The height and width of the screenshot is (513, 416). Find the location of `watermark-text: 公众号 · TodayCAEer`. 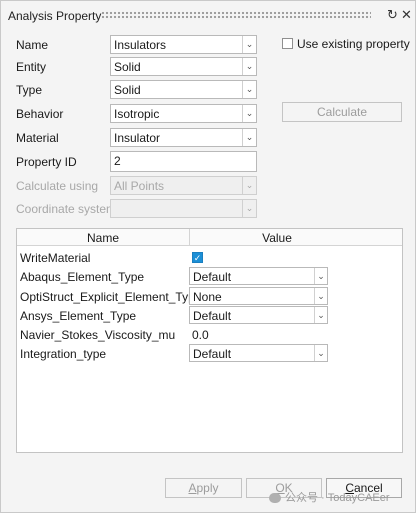

watermark-text: 公众号 · TodayCAEer is located at coordinates (337, 498).